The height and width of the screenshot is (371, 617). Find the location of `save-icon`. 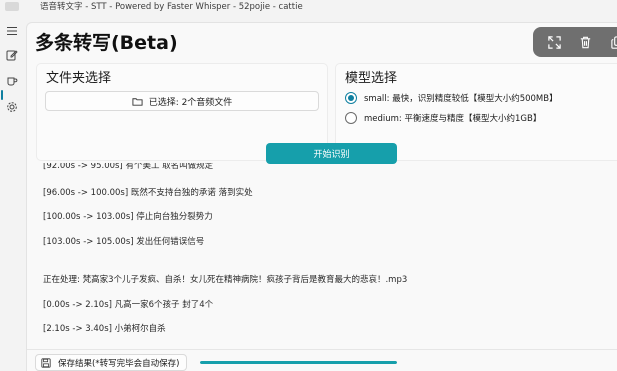

save-icon is located at coordinates (46, 362).